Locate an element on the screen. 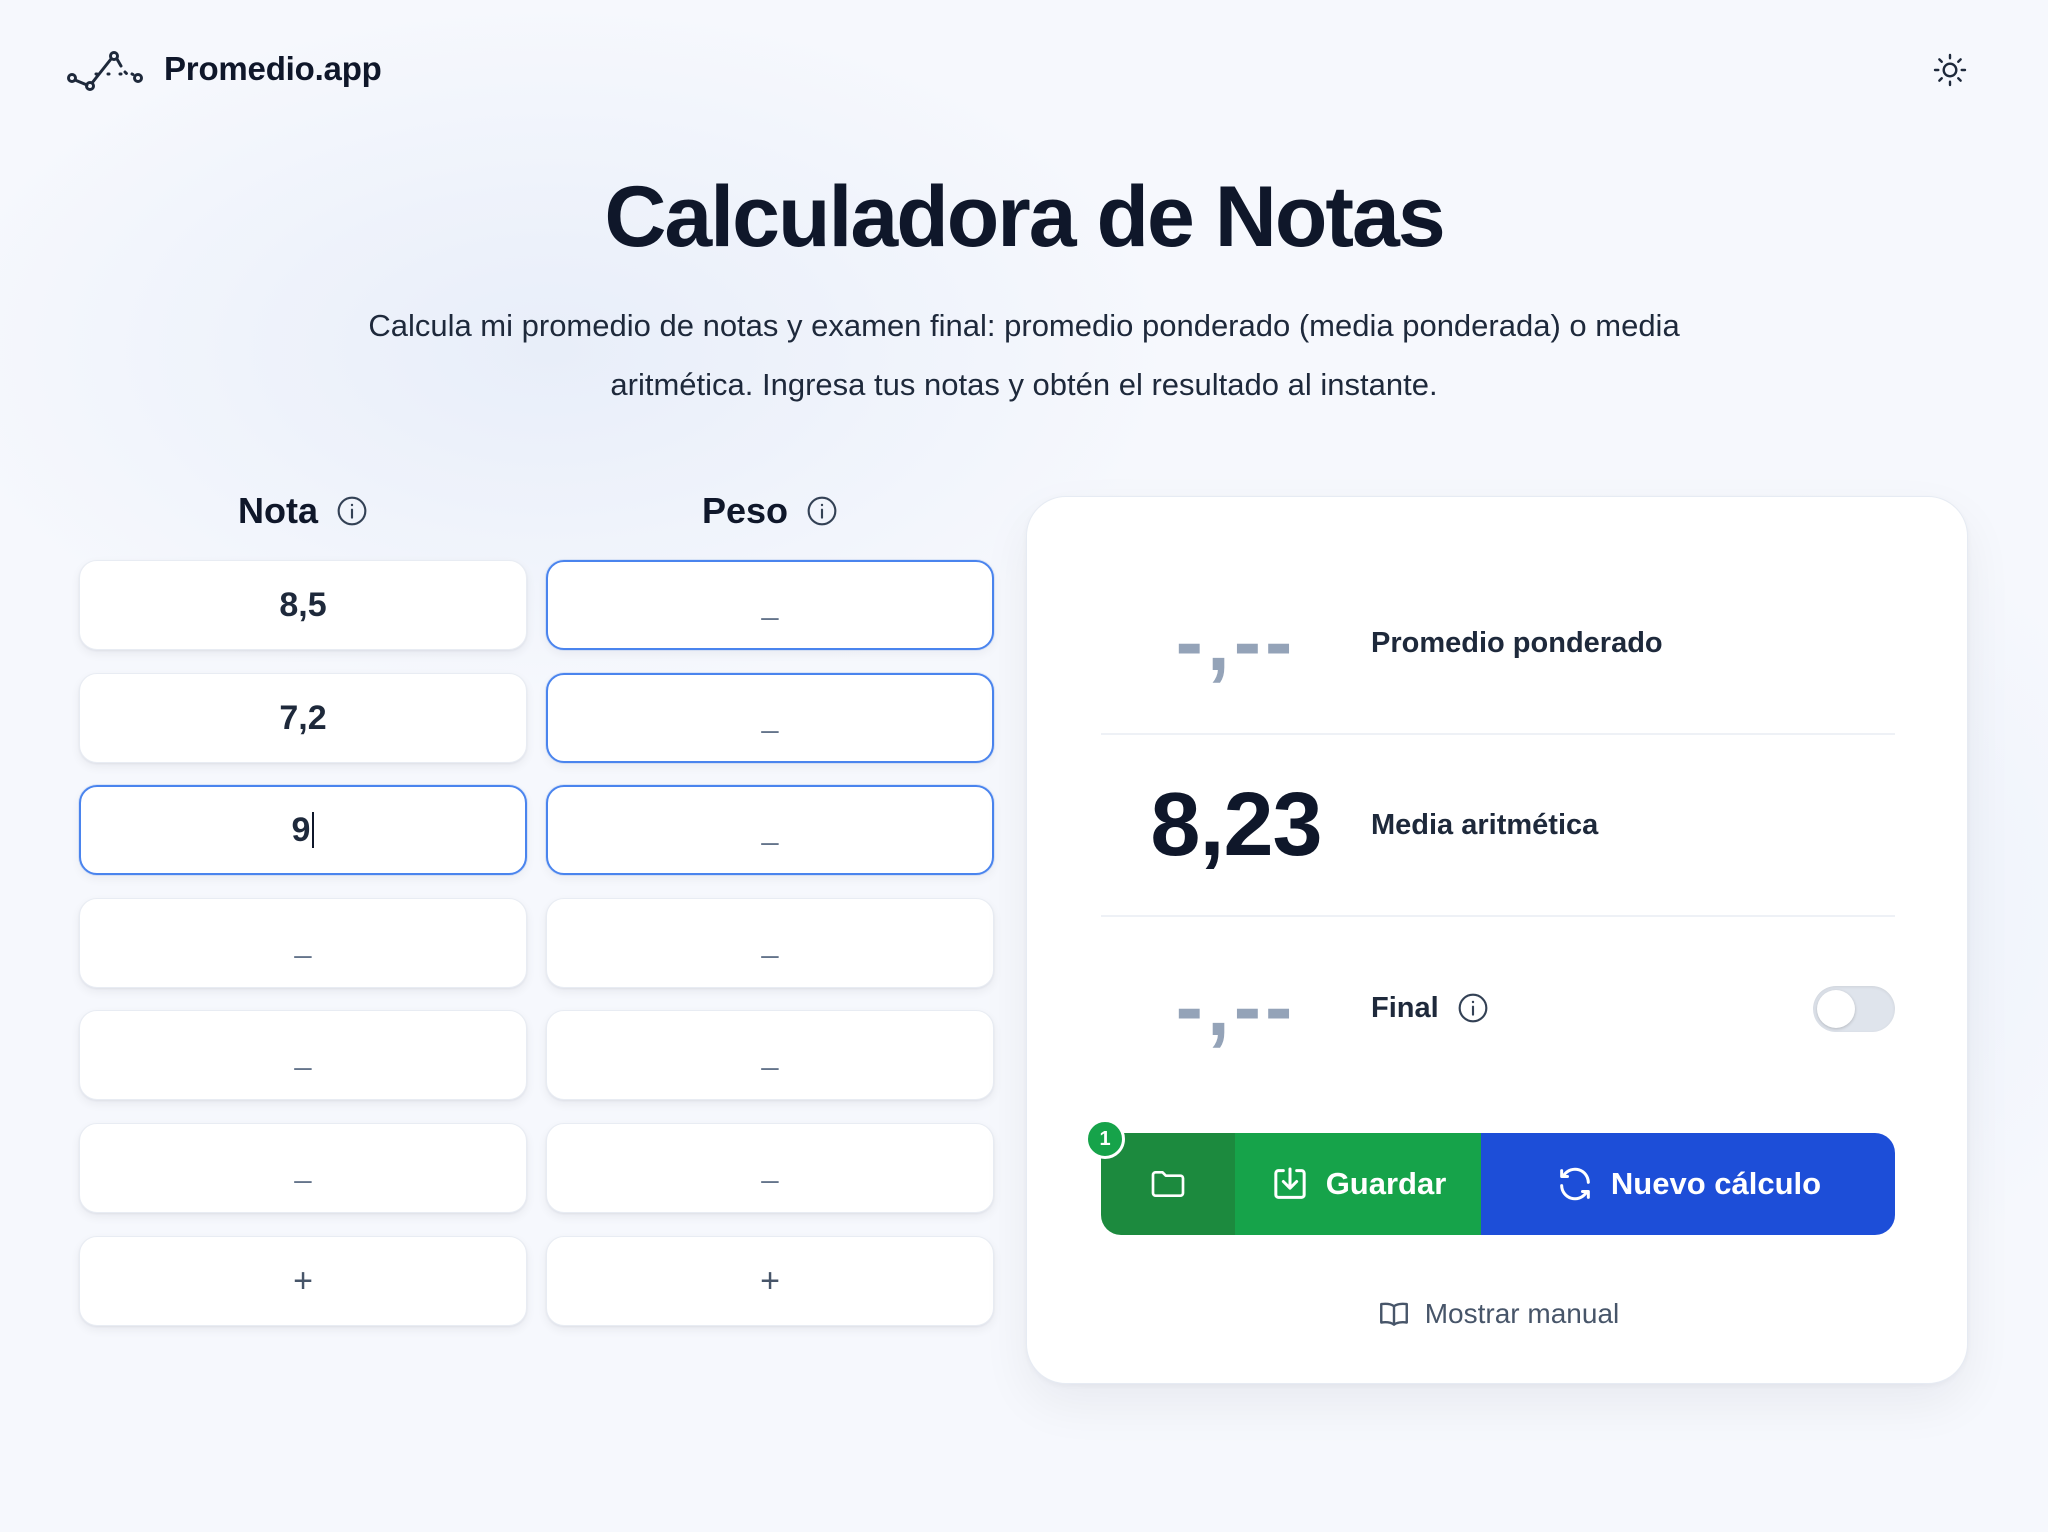  nota-value: 9 is located at coordinates (301, 829).